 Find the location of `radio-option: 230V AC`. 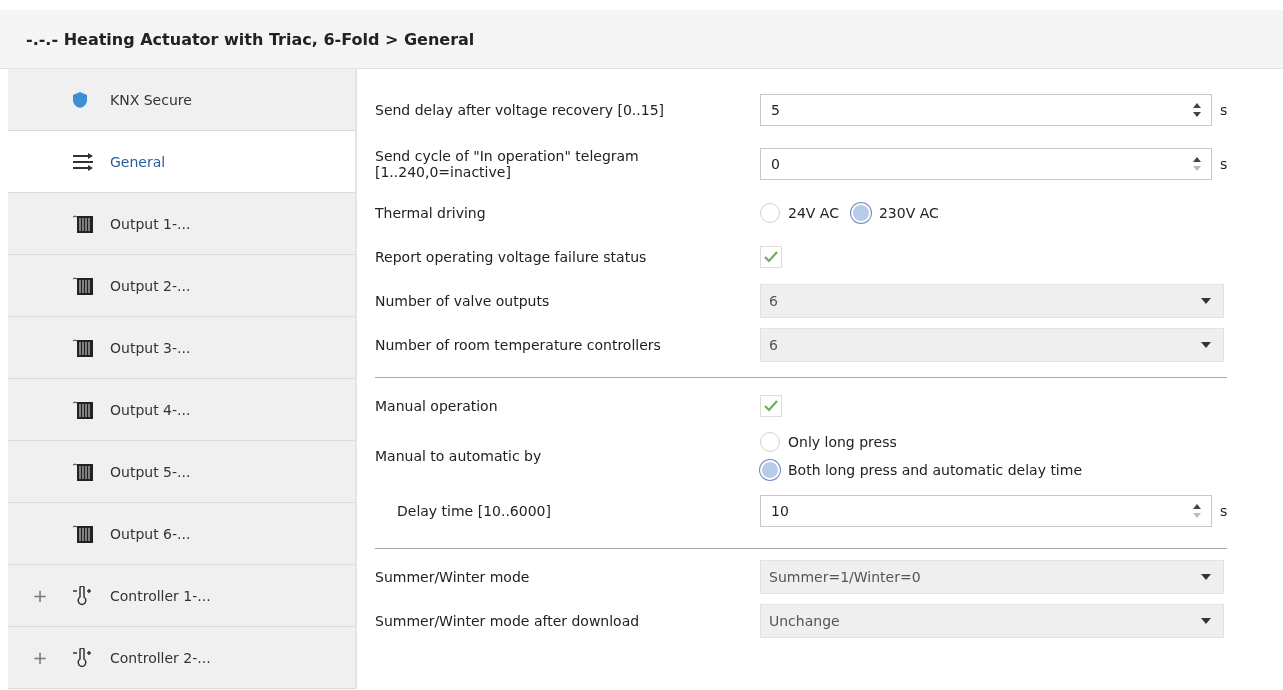

radio-option: 230V AC is located at coordinates (894, 213).